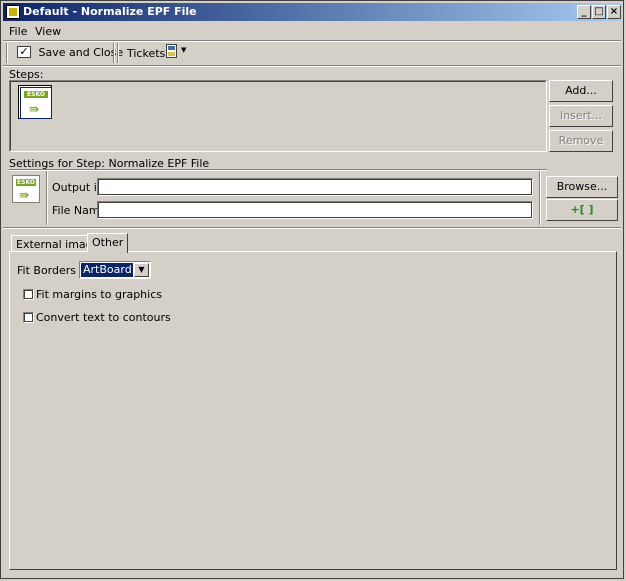 The height and width of the screenshot is (581, 626). What do you see at coordinates (540, 198) in the screenshot?
I see `settings-right-divider` at bounding box center [540, 198].